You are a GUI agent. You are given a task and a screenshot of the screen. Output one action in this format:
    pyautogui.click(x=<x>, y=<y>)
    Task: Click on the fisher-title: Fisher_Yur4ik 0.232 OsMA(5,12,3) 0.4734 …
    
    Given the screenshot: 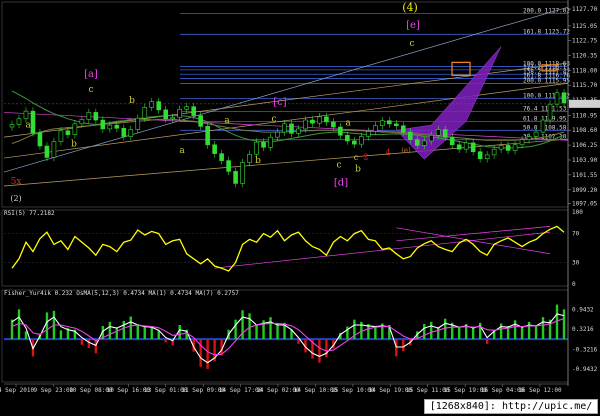 What is the action you would take?
    pyautogui.click(x=121, y=293)
    